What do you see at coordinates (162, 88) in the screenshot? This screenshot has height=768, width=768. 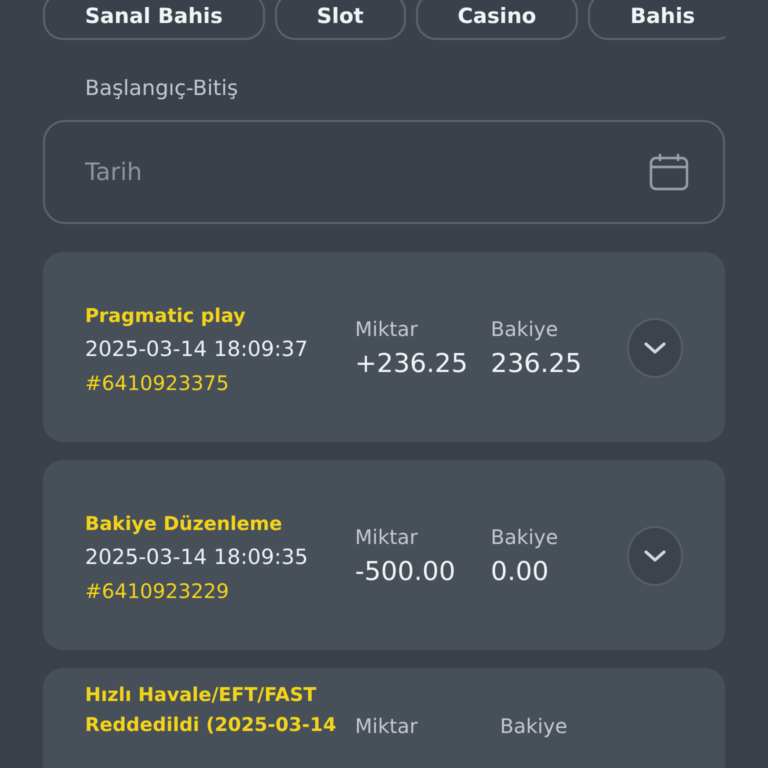 I see `date-range-label: Başlangıç-Bitiş` at bounding box center [162, 88].